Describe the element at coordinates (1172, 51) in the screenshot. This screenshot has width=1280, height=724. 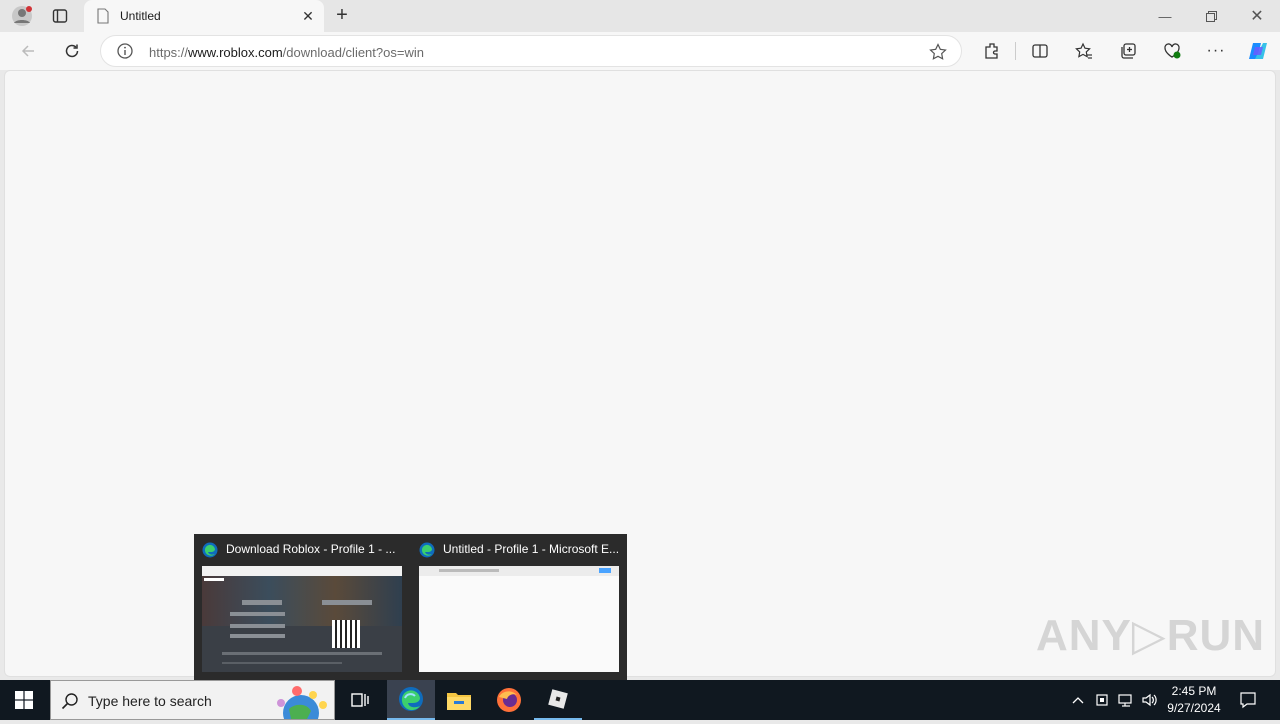
I see `browser-essentials-icon` at that location.